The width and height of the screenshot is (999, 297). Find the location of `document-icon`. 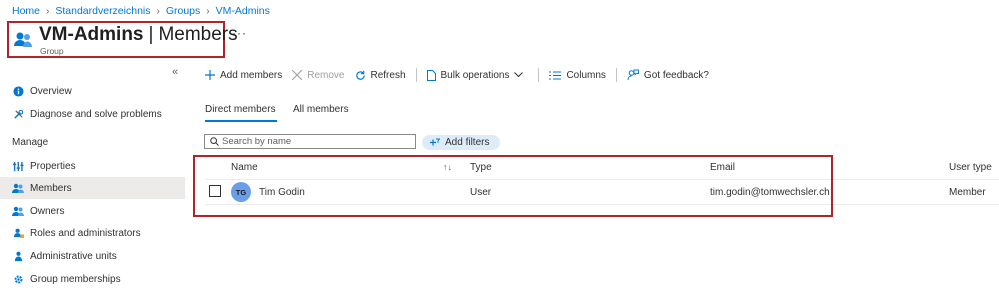

document-icon is located at coordinates (431, 75).